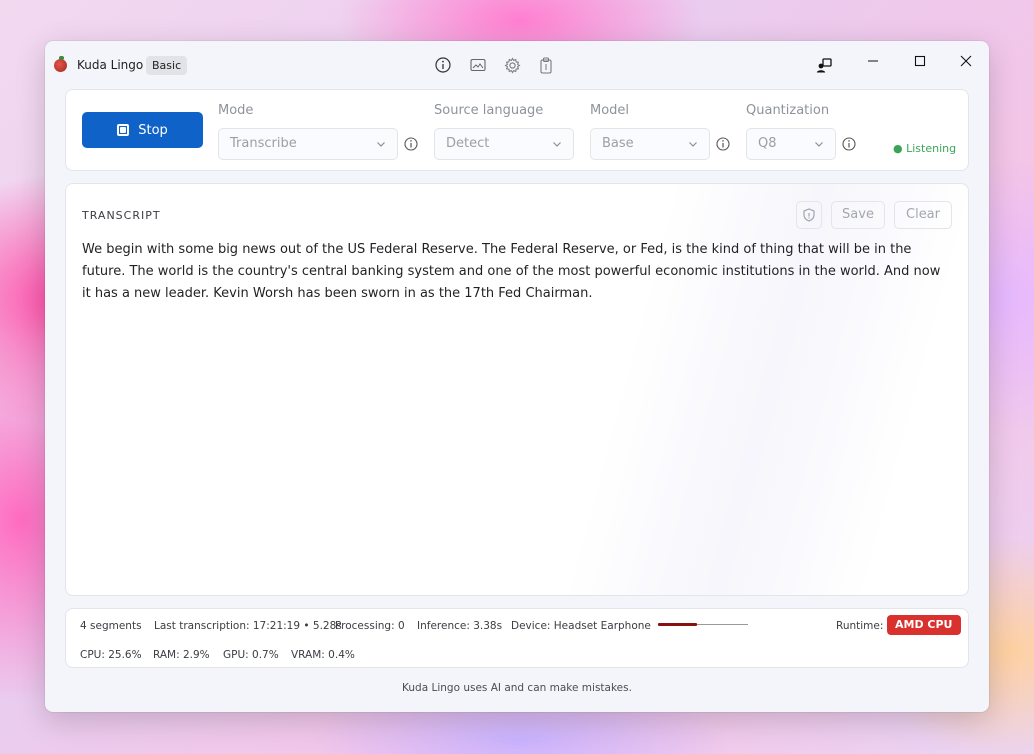 This screenshot has width=1034, height=754. What do you see at coordinates (468, 143) in the screenshot?
I see `source-language-value: Detect` at bounding box center [468, 143].